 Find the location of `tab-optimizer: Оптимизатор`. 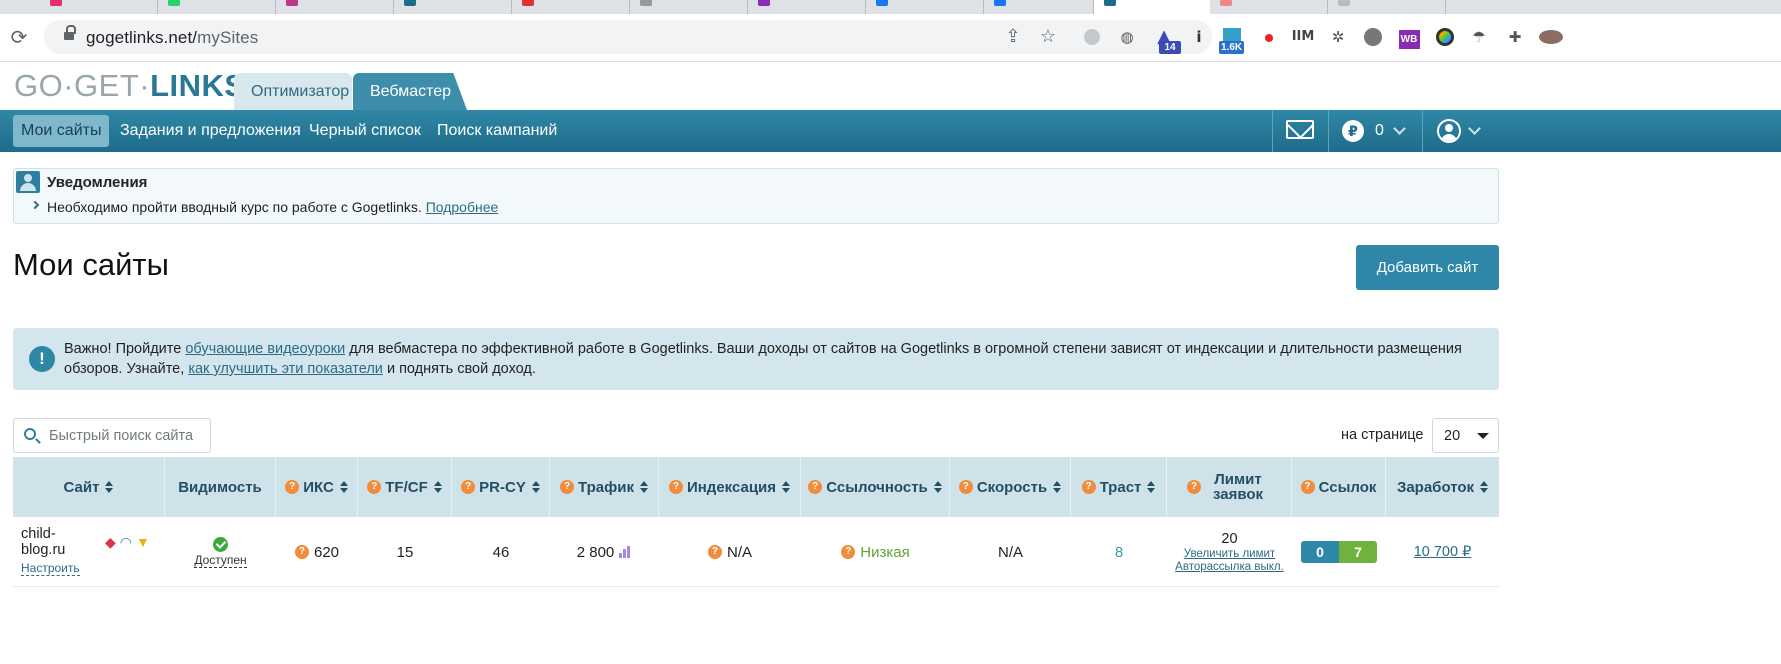

tab-optimizer: Оптимизатор is located at coordinates (293, 91).